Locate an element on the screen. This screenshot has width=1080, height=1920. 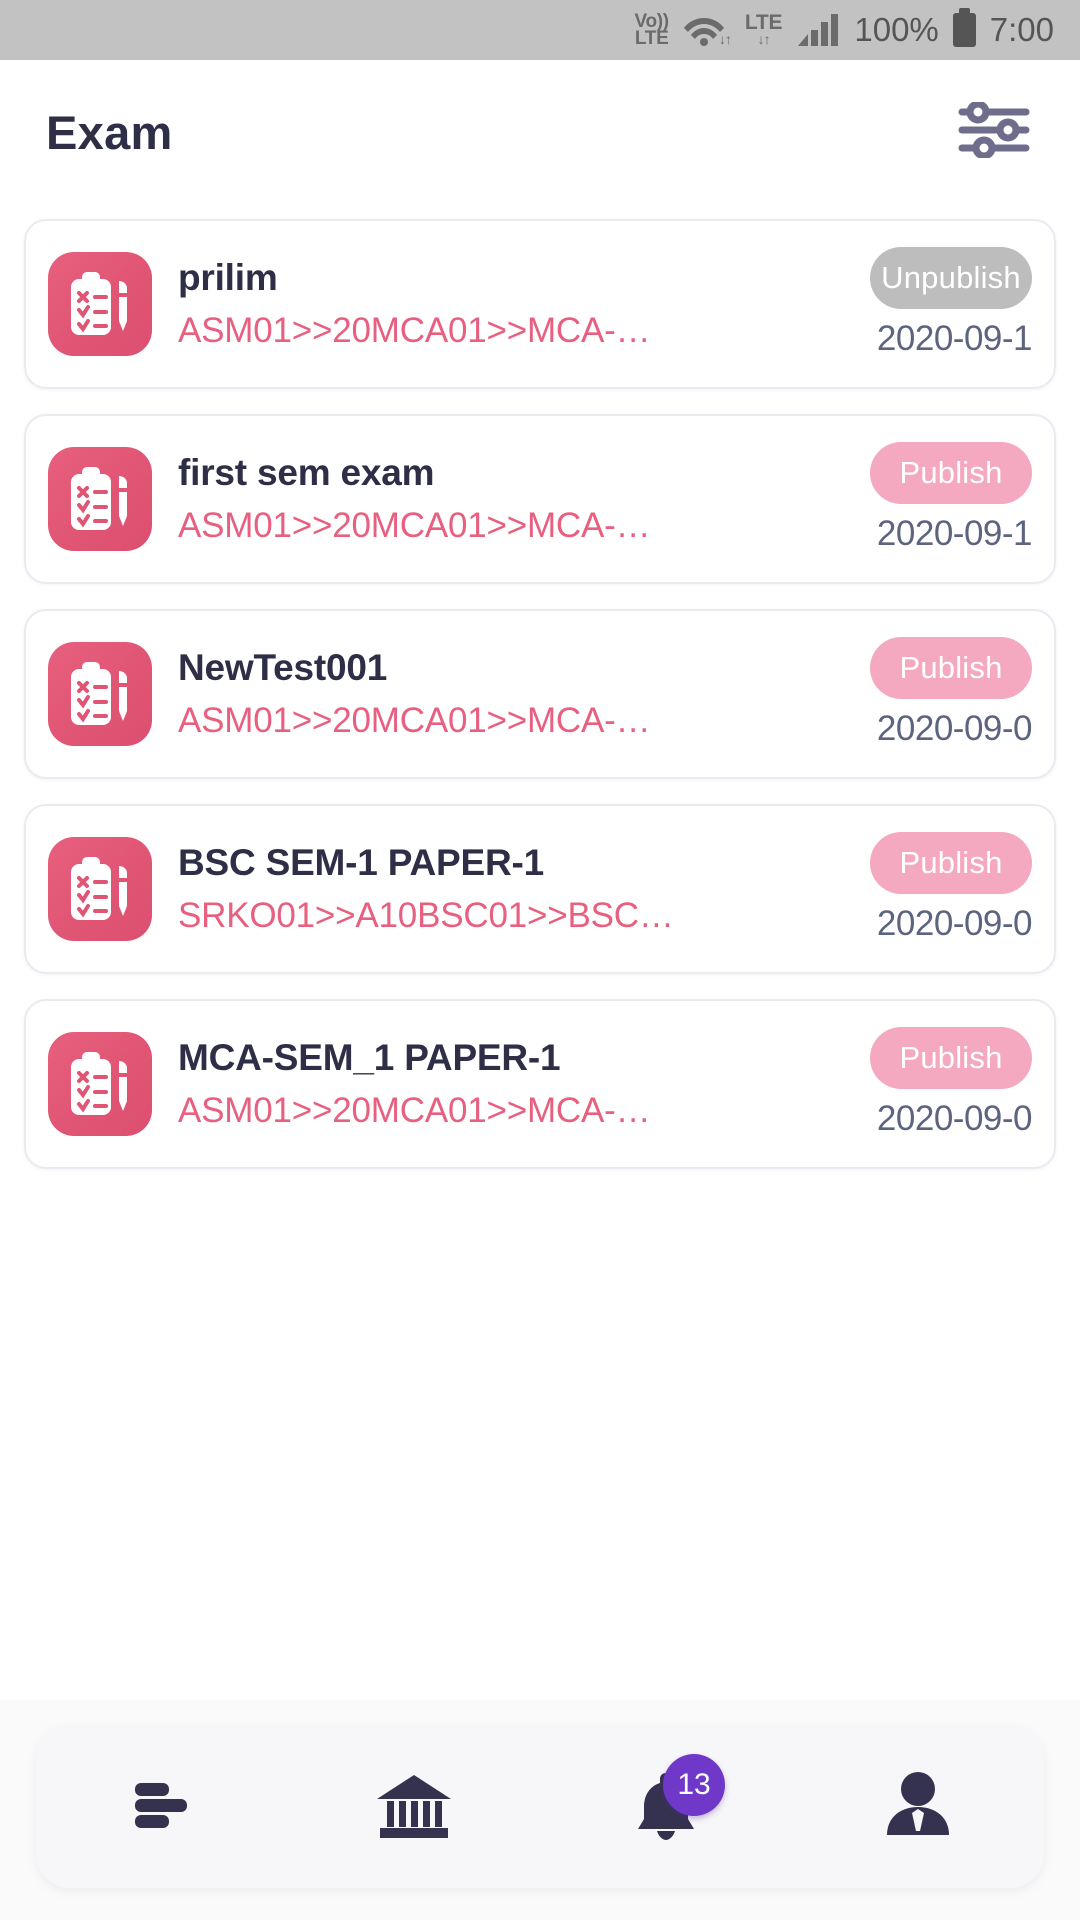
exam-title: first sem exam is located at coordinates (306, 472).